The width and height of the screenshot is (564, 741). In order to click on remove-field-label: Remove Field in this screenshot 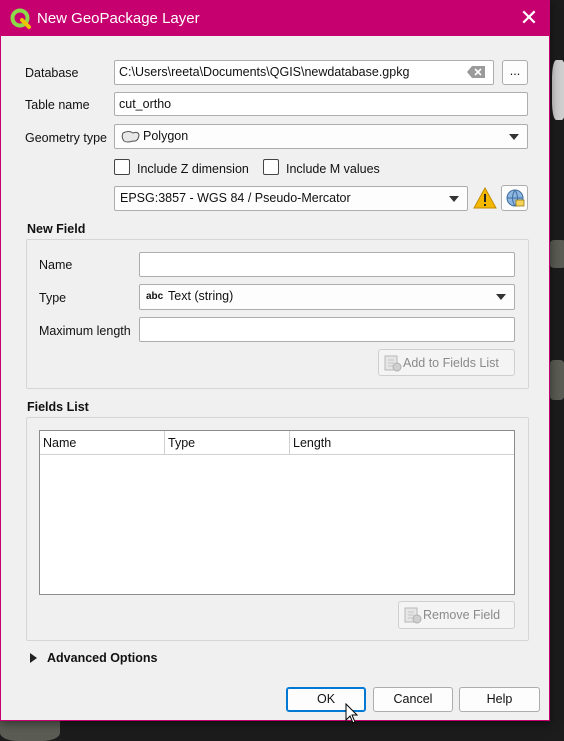, I will do `click(462, 615)`.